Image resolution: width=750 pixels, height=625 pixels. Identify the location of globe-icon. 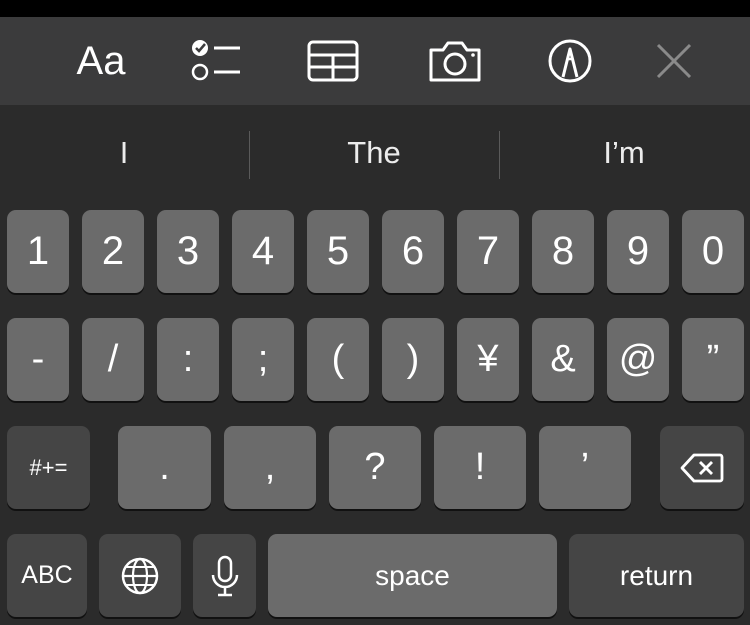
(140, 575).